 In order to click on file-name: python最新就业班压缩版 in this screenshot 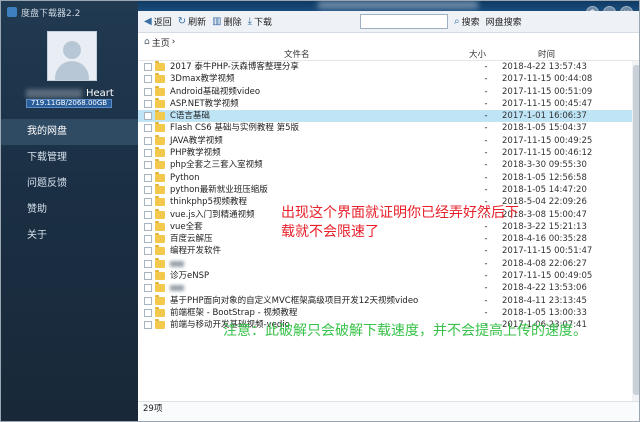, I will do `click(219, 189)`.